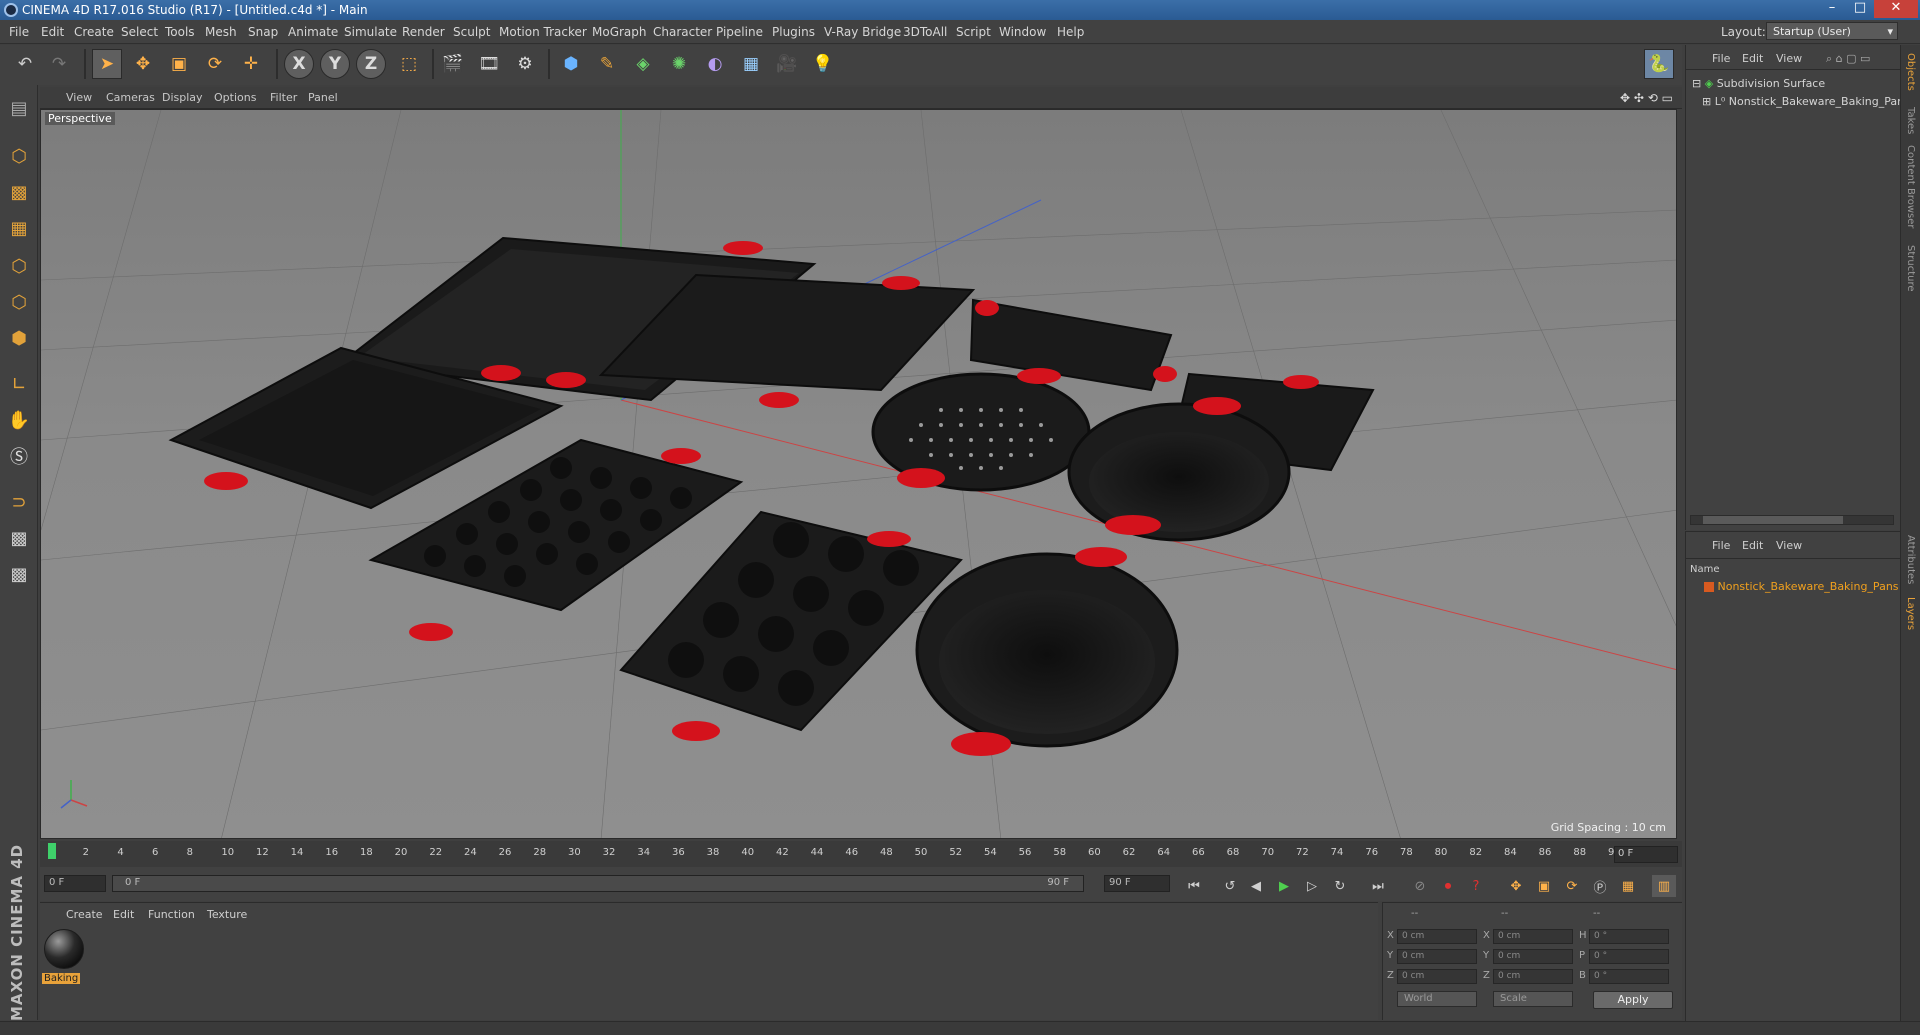 This screenshot has height=1035, width=1920. Describe the element at coordinates (19, 108) in the screenshot. I see `make-editable-icon: ▤` at that location.